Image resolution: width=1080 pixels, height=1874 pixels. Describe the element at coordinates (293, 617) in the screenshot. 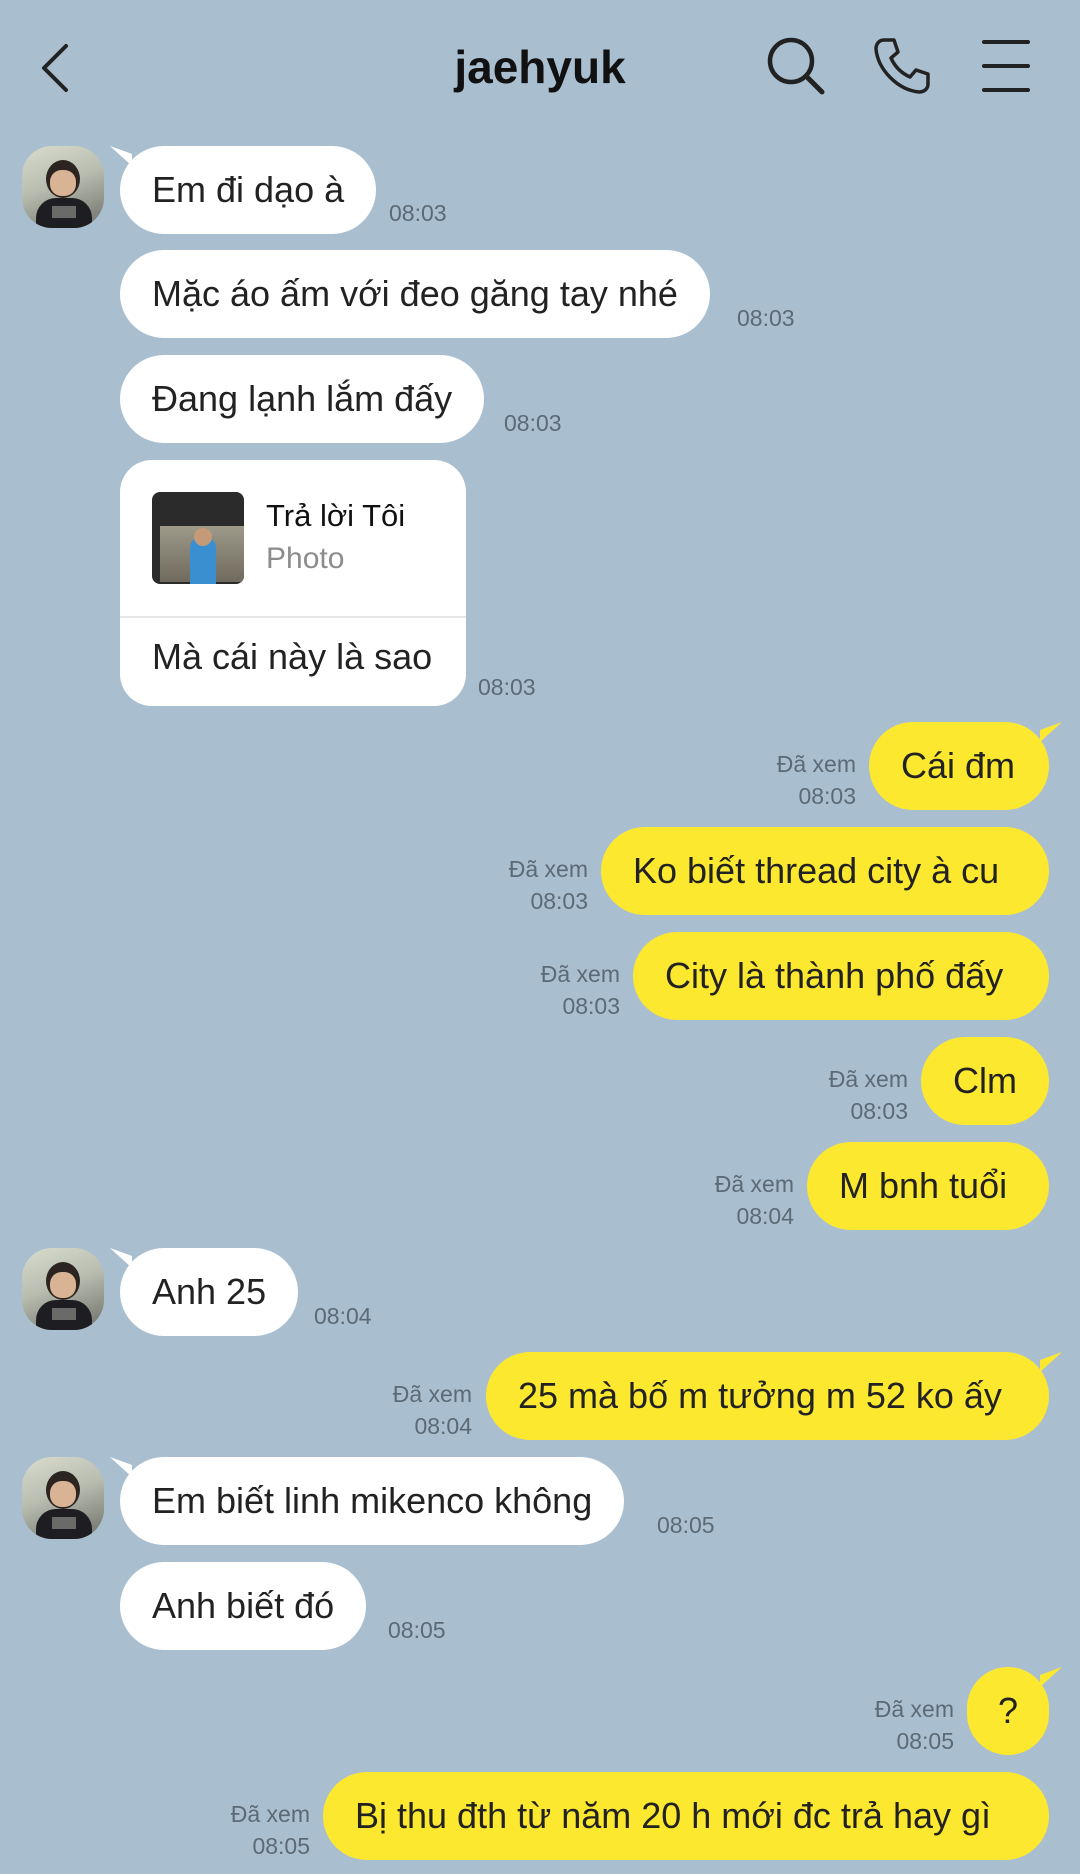

I see `reply-divider` at that location.